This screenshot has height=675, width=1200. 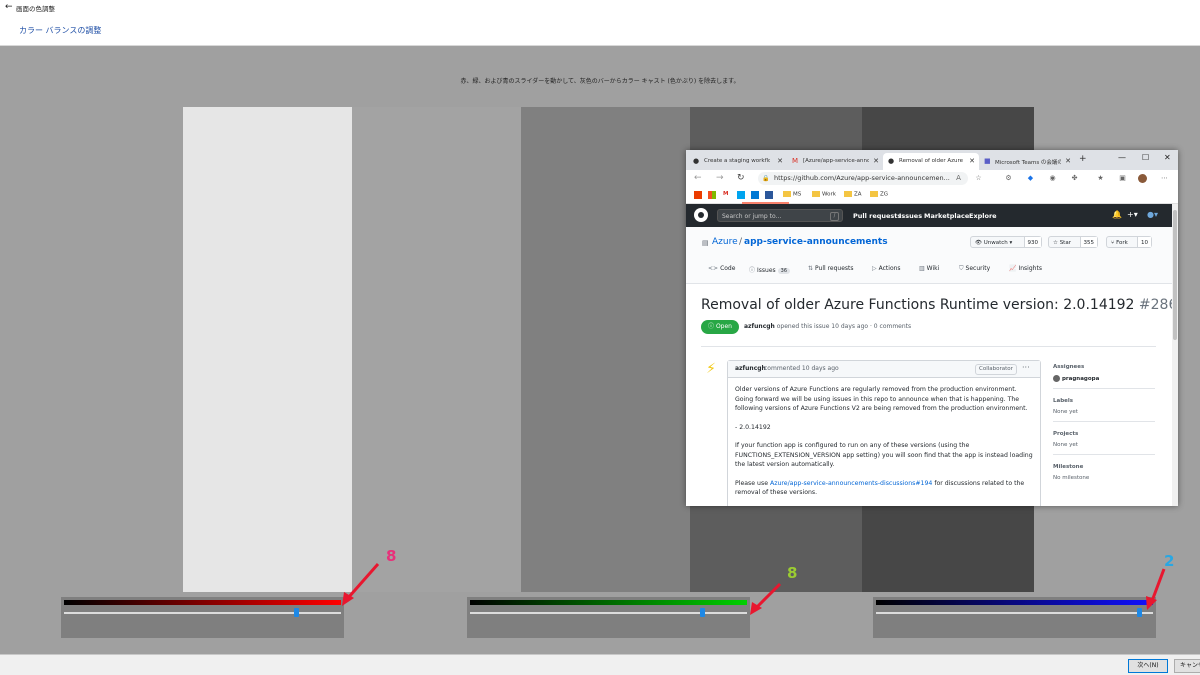 What do you see at coordinates (1088, 242) in the screenshot?
I see `star-count: 355` at bounding box center [1088, 242].